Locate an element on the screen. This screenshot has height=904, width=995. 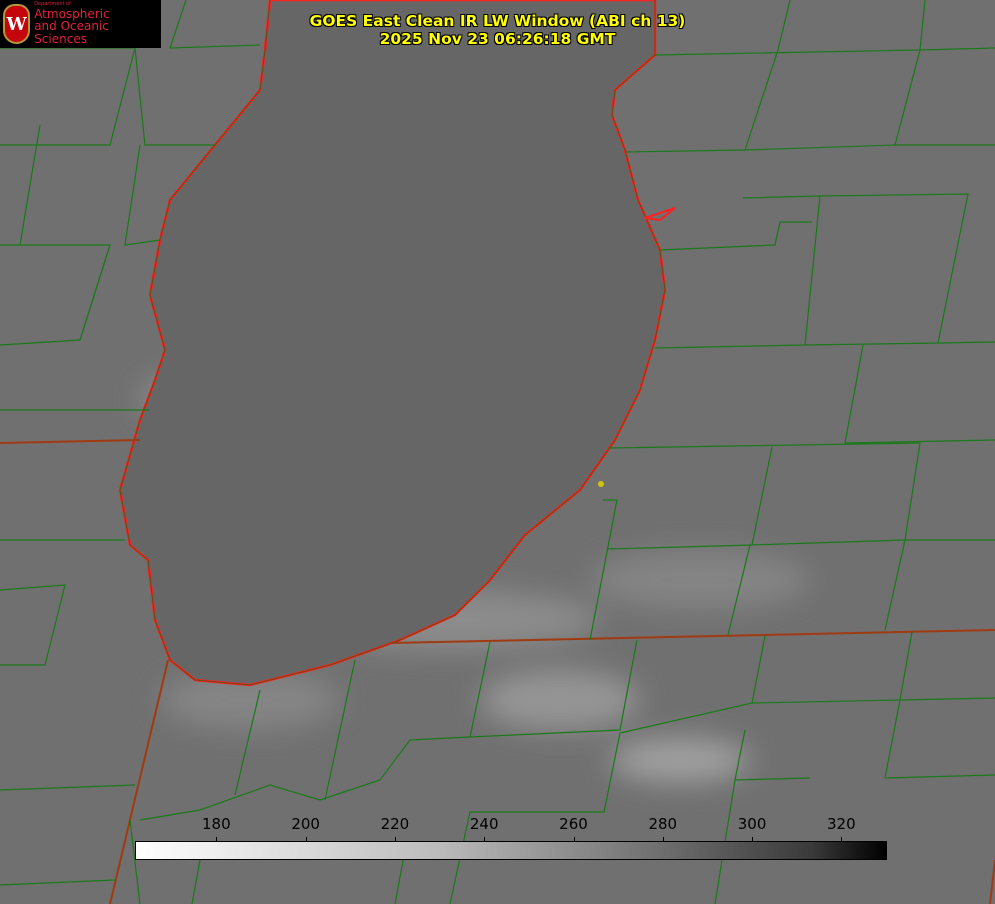
colorbar-tick-label: 180 is located at coordinates (216, 824).